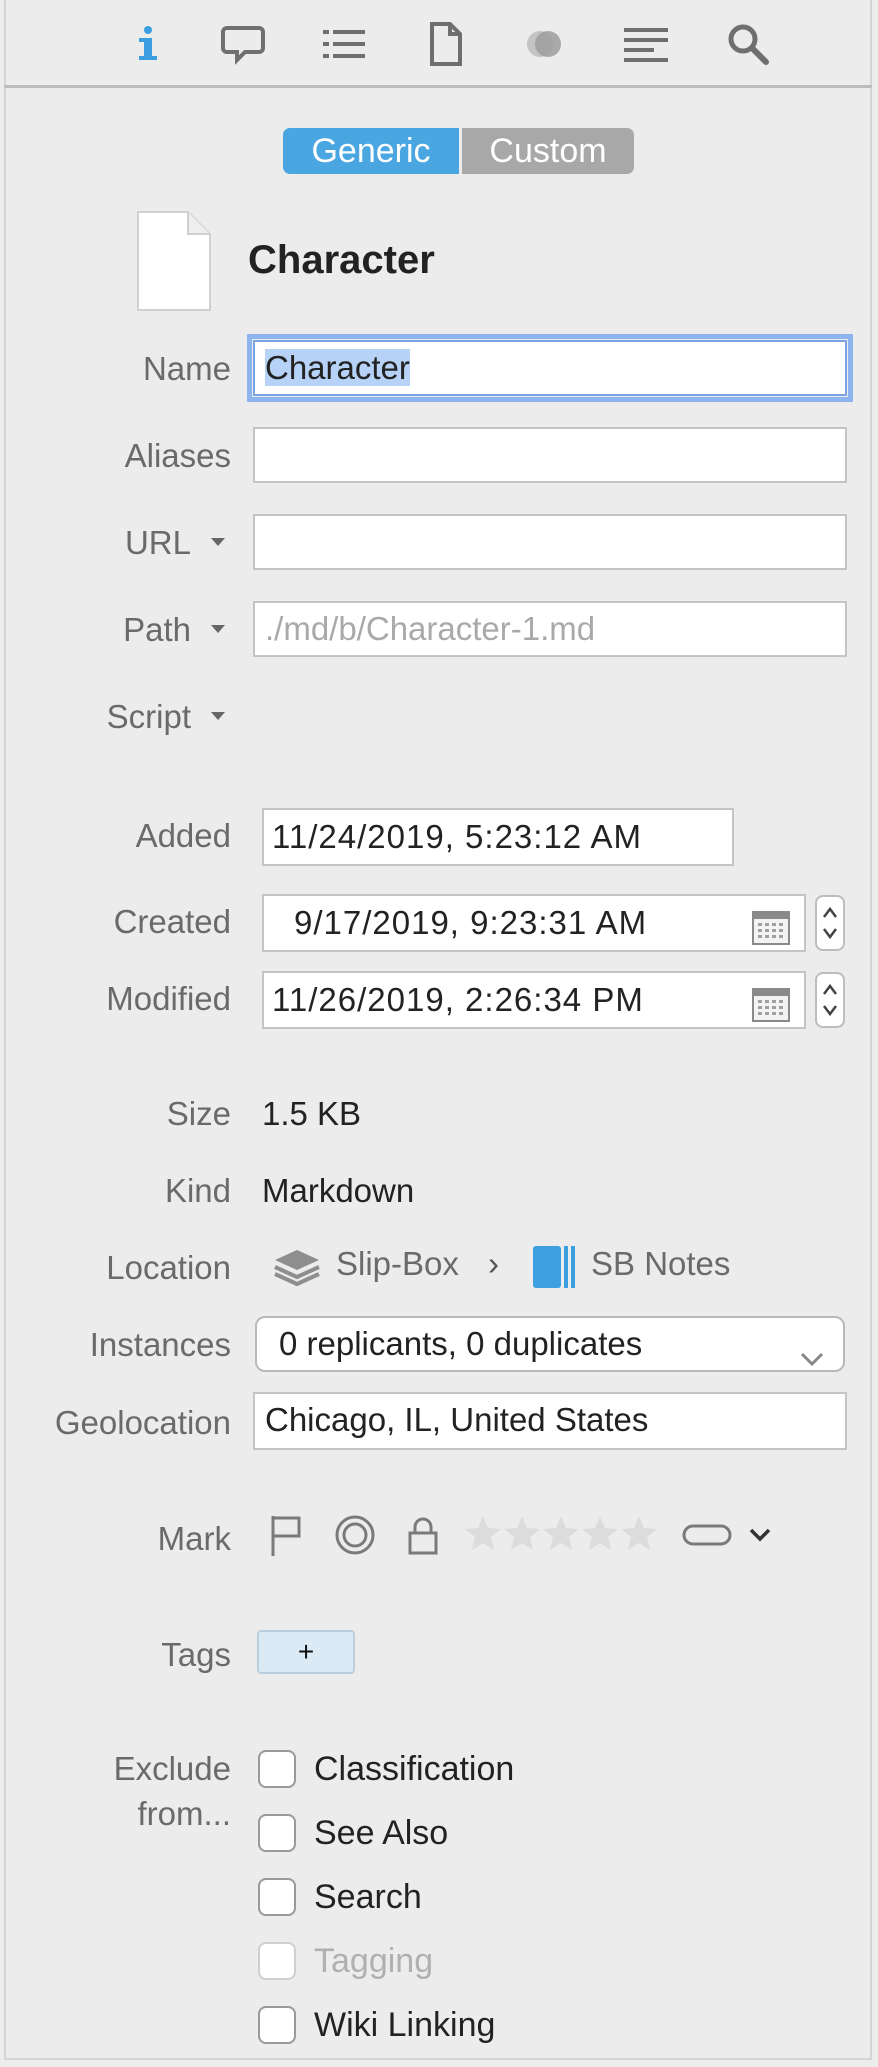  I want to click on segmented-control: Generic Custom, so click(458, 151).